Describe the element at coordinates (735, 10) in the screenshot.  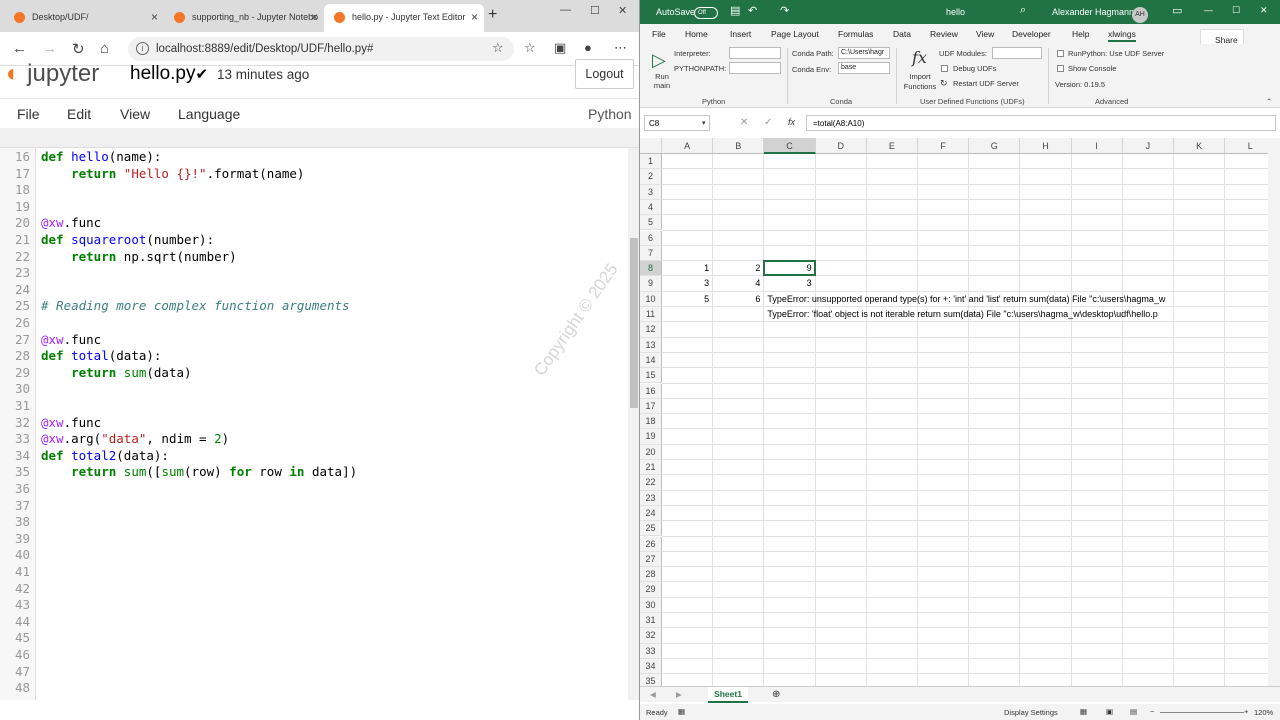
I see `save-icon: ▤` at that location.